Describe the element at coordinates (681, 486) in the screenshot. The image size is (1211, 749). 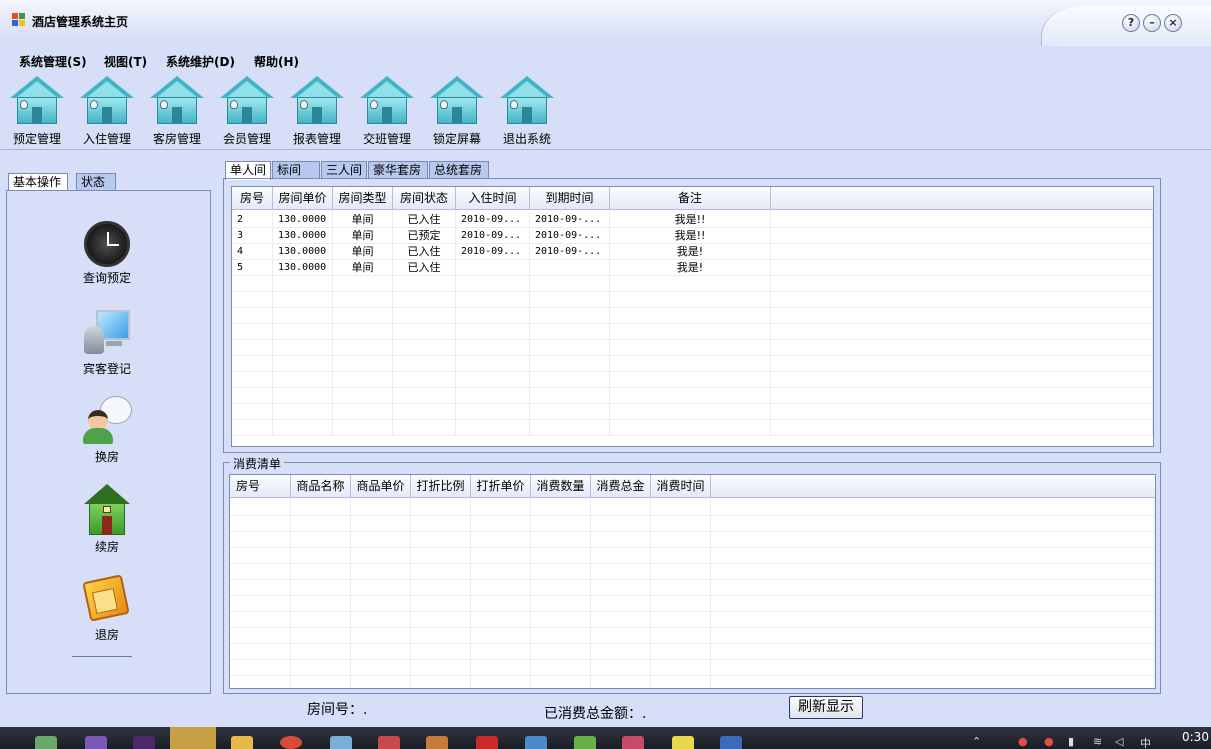
I see `column-header: 消费时间` at that location.